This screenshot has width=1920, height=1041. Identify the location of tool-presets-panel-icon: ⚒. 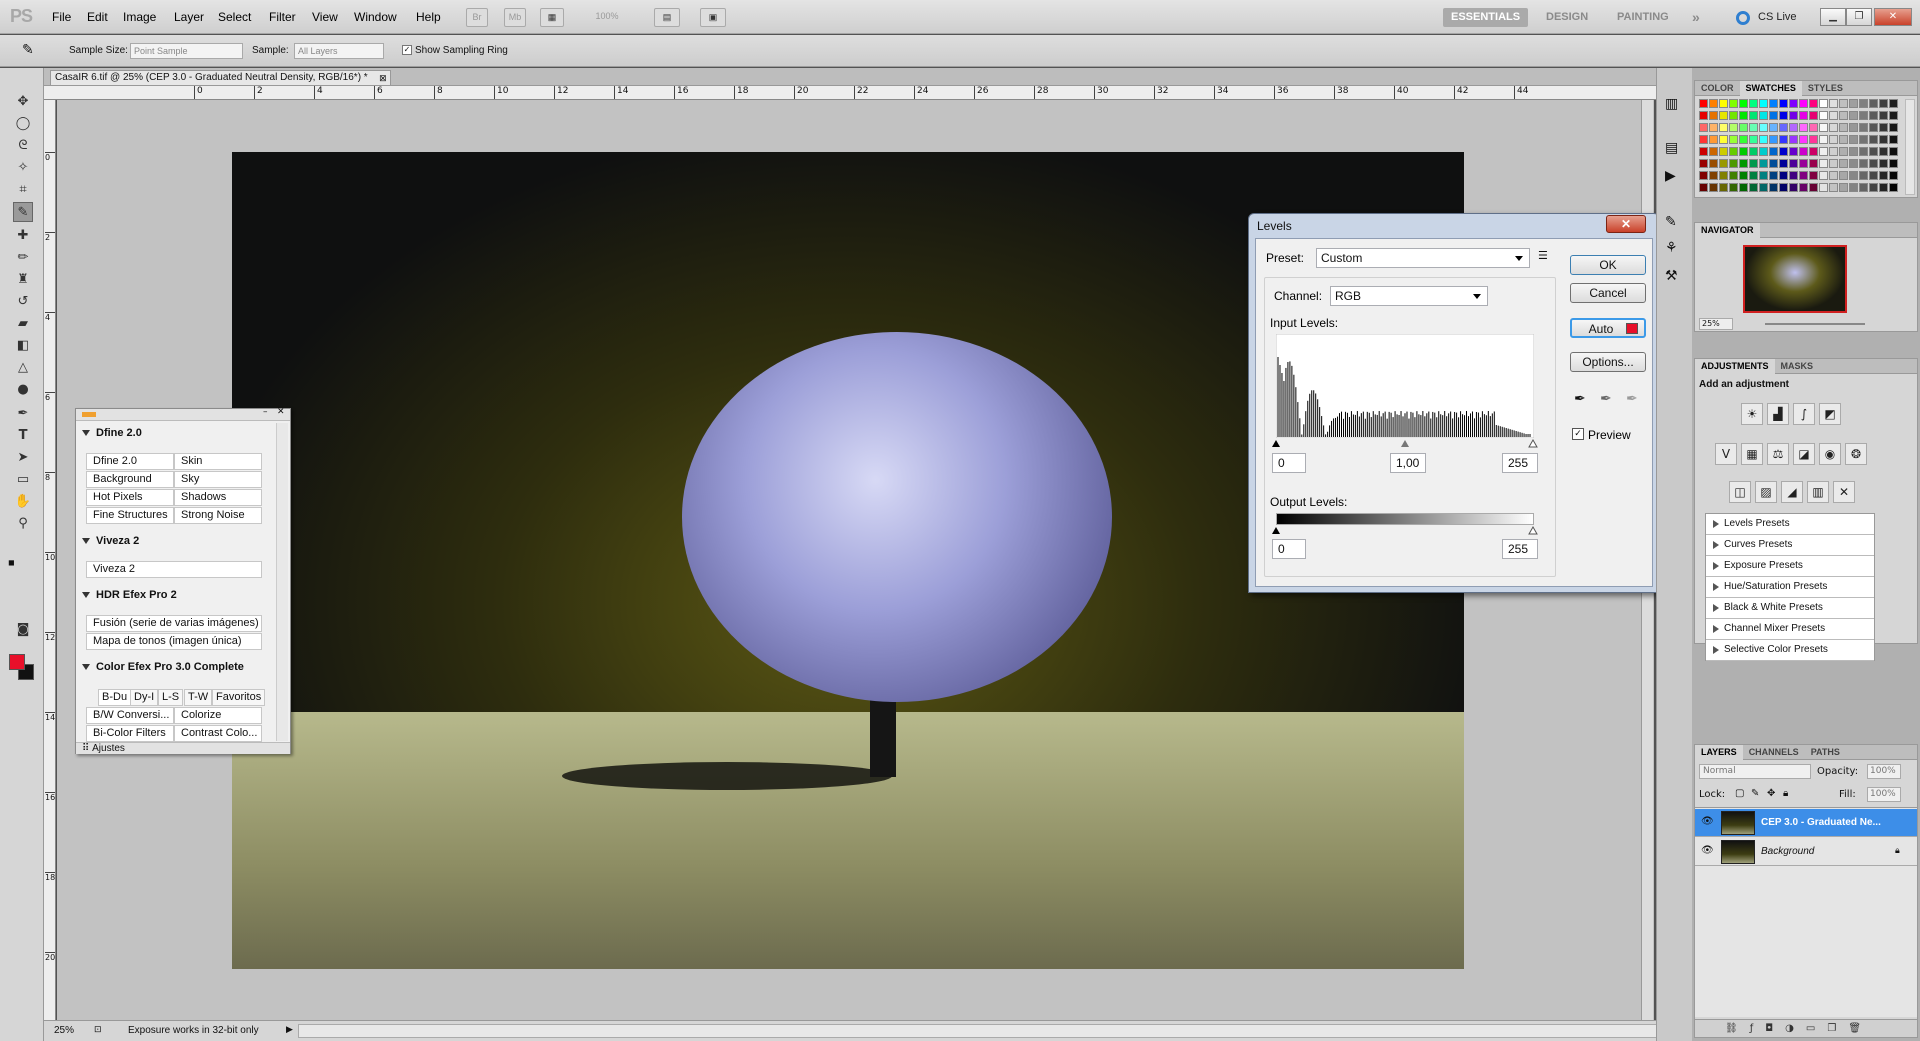
(1671, 276).